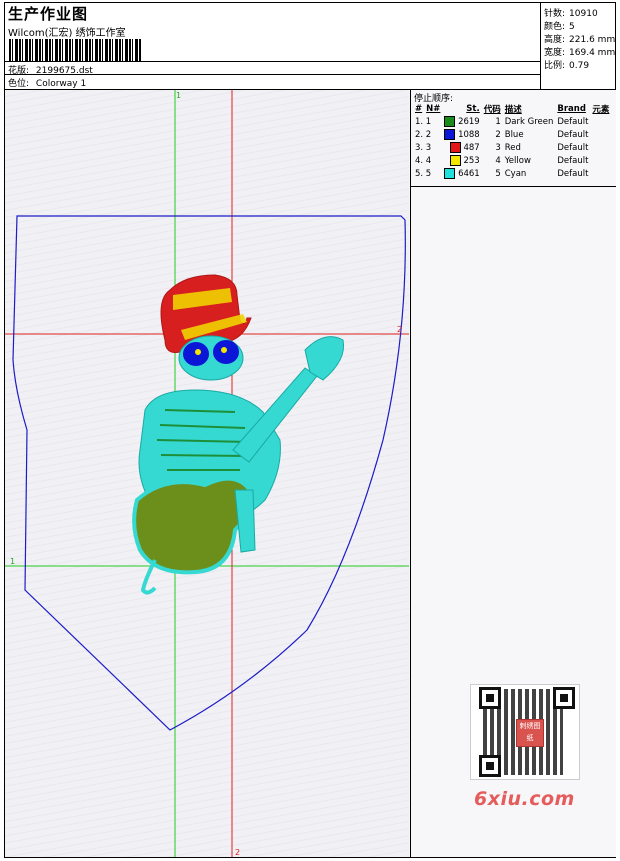  What do you see at coordinates (583, 14) in the screenshot?
I see `stitch-count-value: 10910` at bounding box center [583, 14].